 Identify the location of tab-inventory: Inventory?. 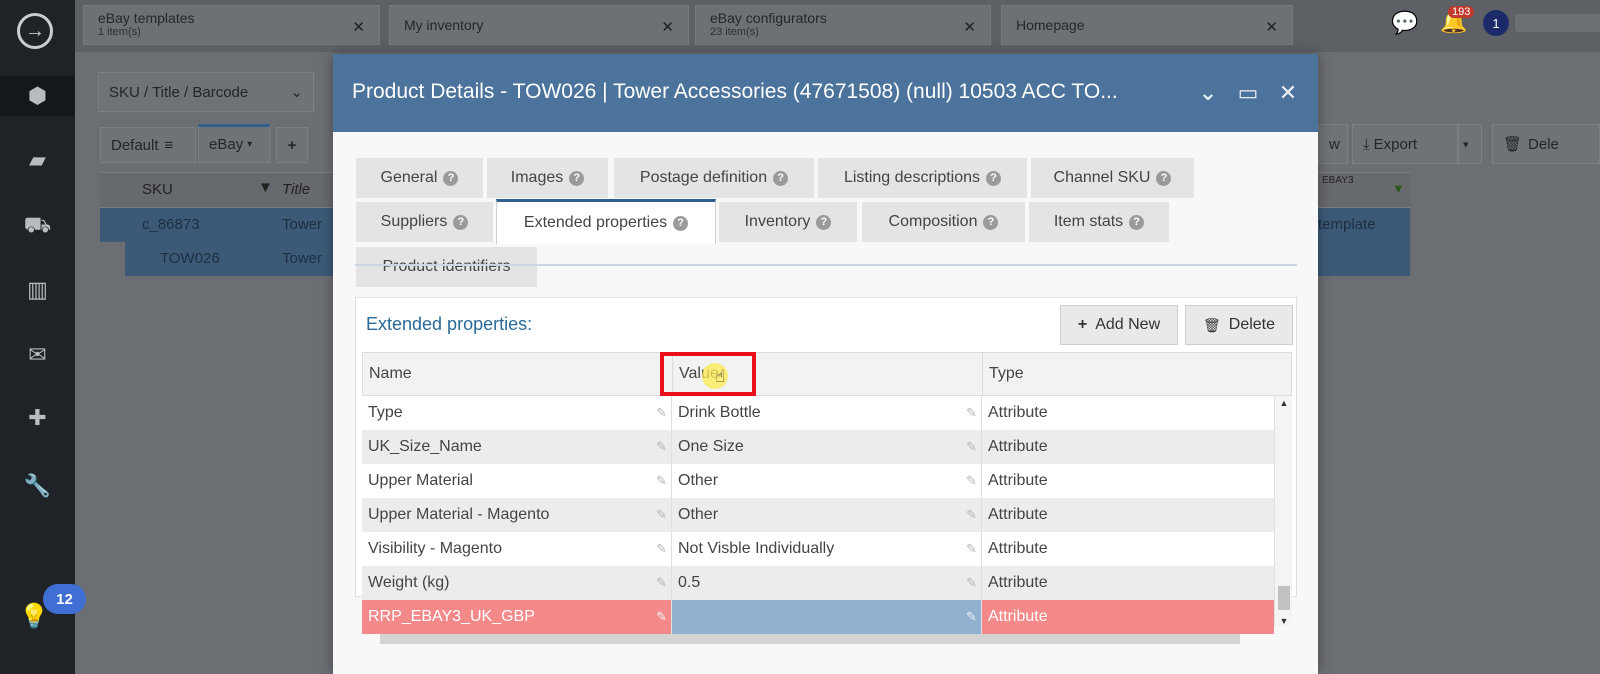
(788, 222).